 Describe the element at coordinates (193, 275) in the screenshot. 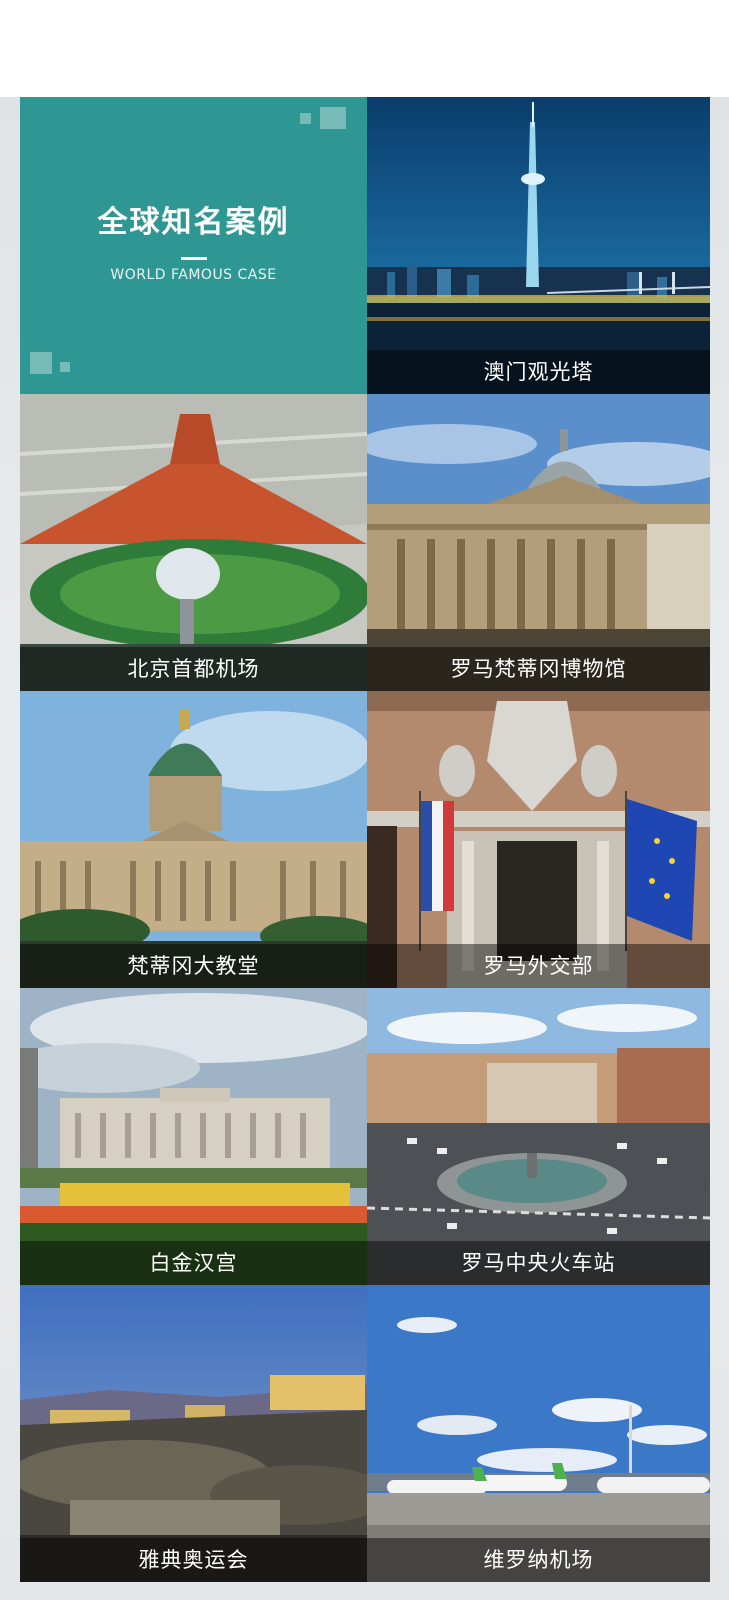

I see `section-subtitle: WORLD FAMOUS CASE` at that location.